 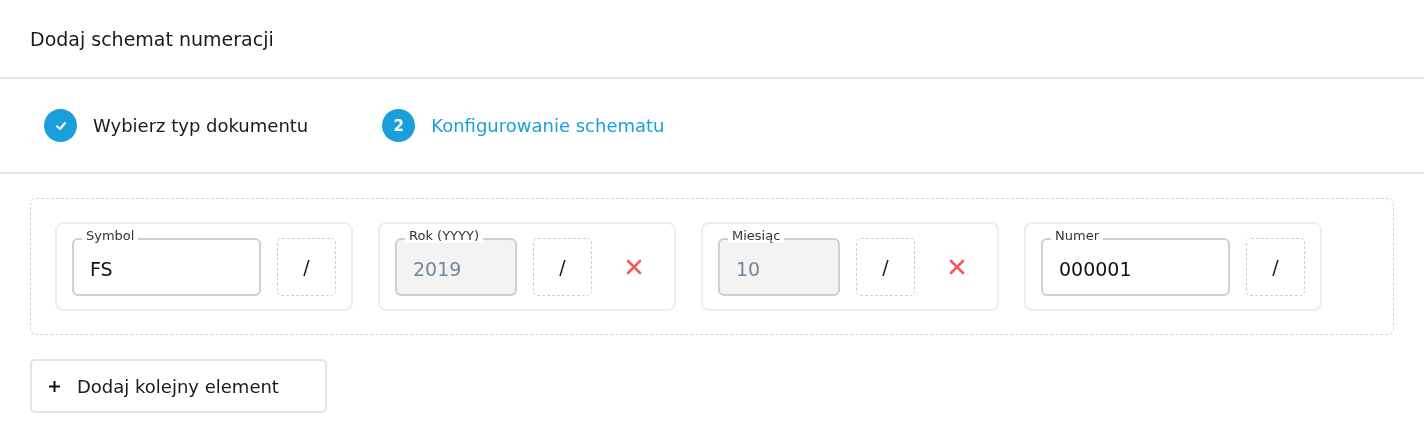 What do you see at coordinates (399, 125) in the screenshot?
I see `step-badge: 2` at bounding box center [399, 125].